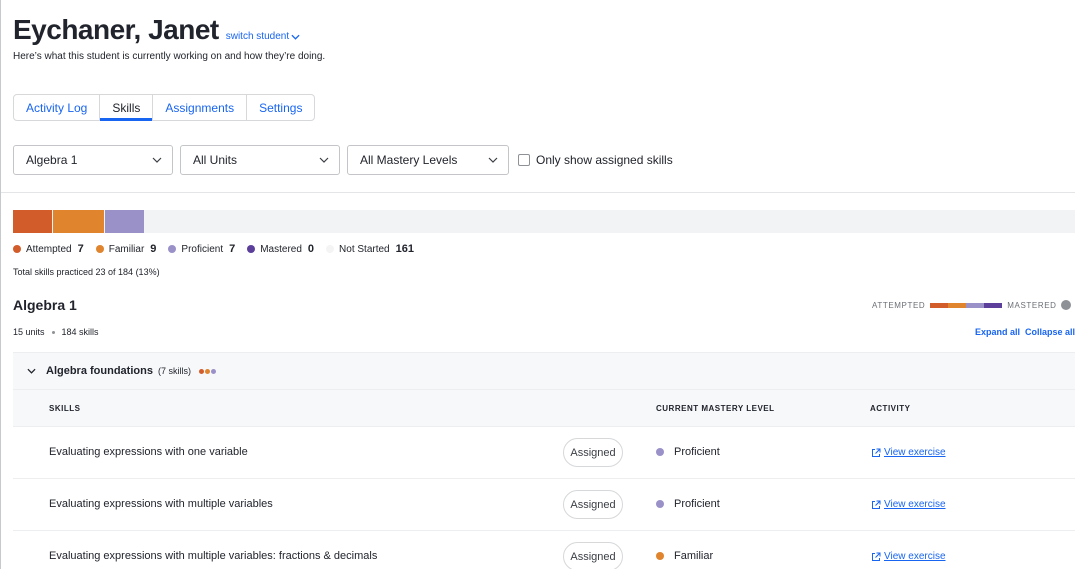 This screenshot has width=1075, height=569. I want to click on tab-assignments: Assignments, so click(200, 107).